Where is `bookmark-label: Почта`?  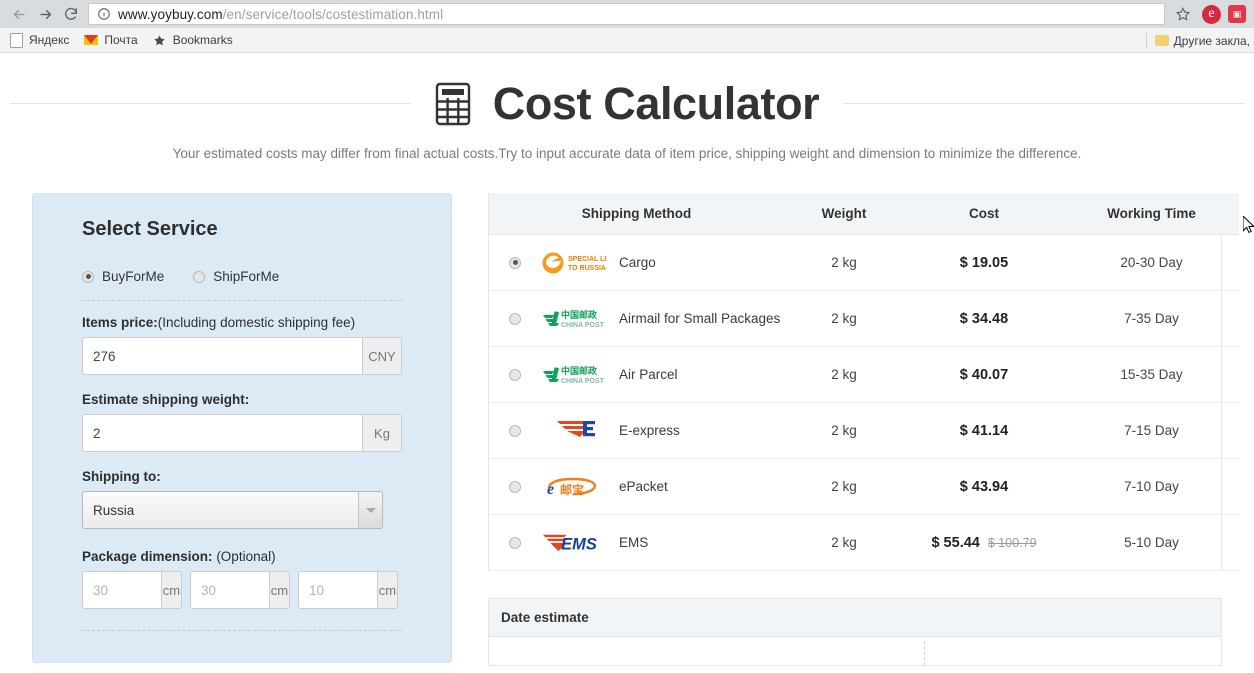 bookmark-label: Почта is located at coordinates (121, 40).